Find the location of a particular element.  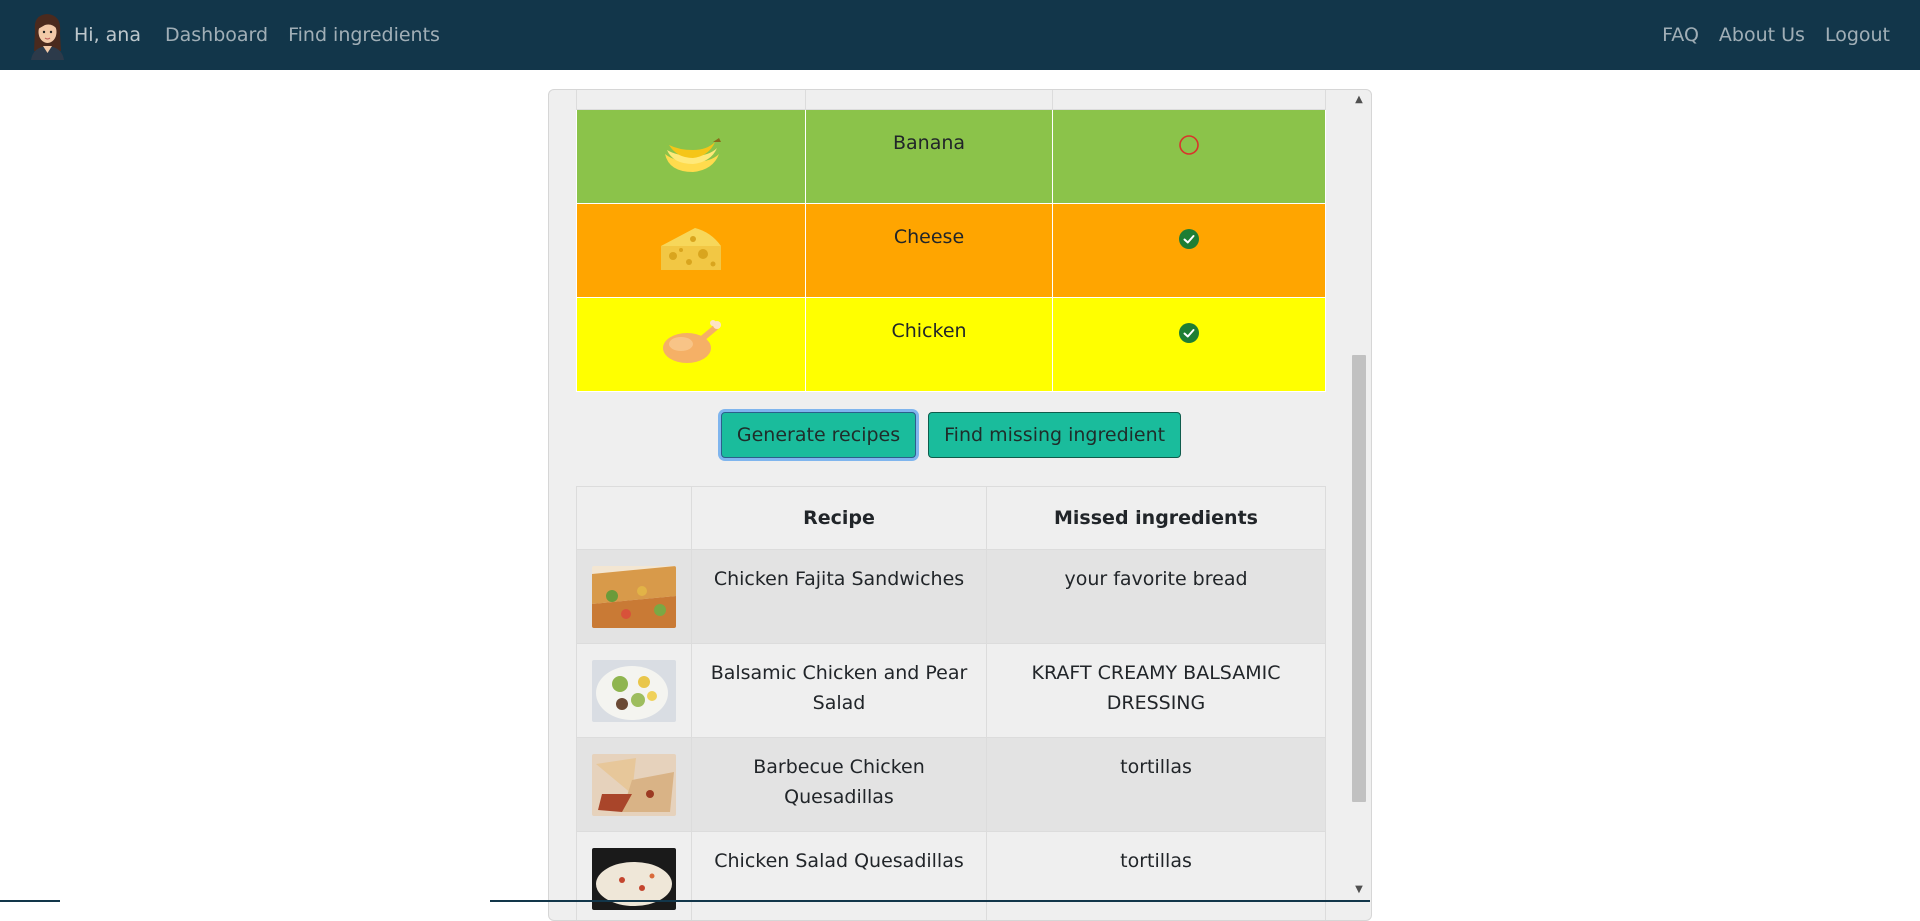

card-scrollbar: ▲ ▼ is located at coordinates (1359, 495).